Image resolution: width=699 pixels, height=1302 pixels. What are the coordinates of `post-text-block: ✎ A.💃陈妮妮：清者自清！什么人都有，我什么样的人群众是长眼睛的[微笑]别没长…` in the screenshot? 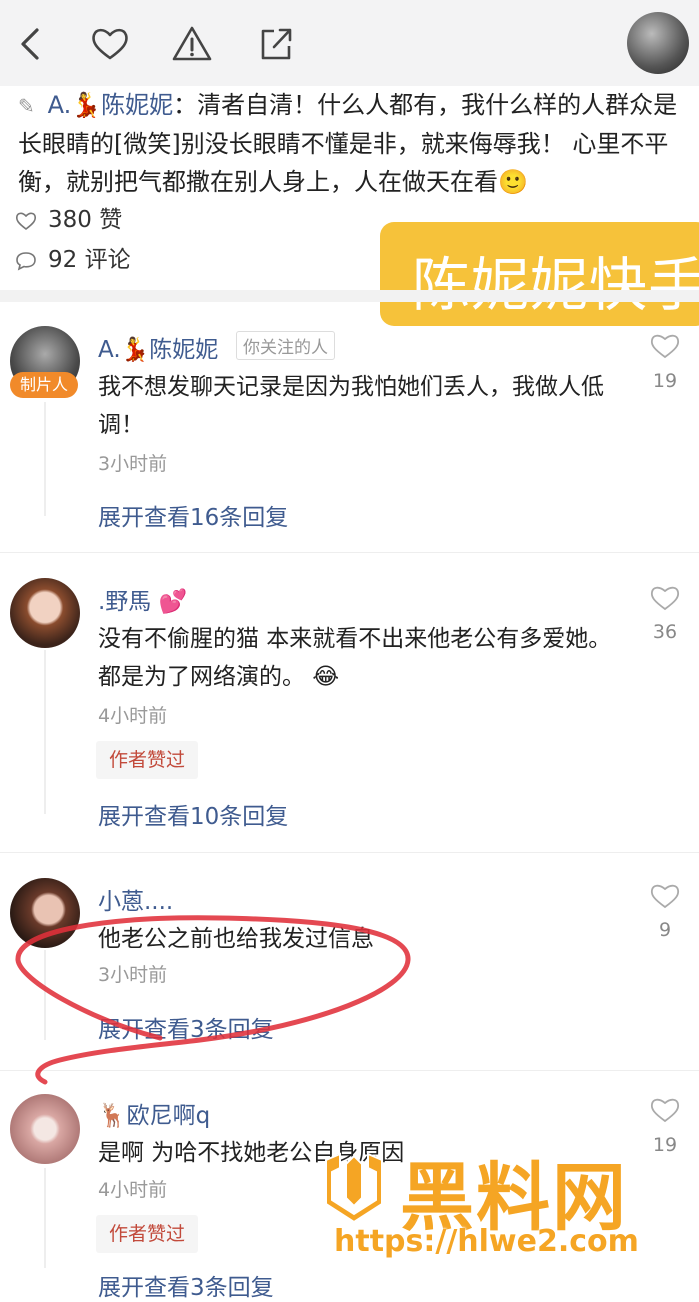 It's located at (354, 143).